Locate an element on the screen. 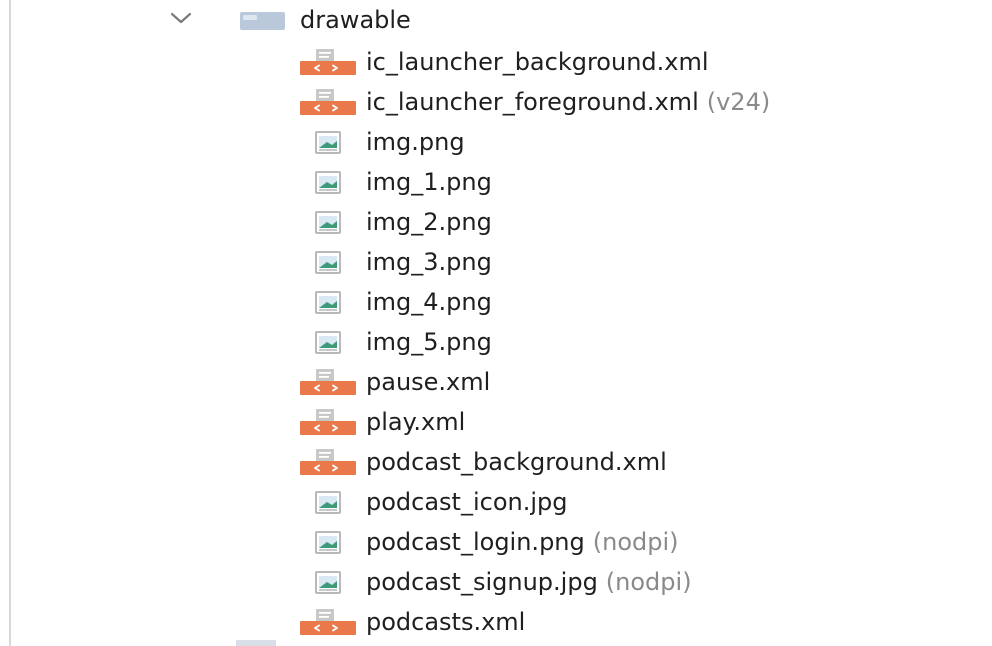 The height and width of the screenshot is (646, 992). tree-file-row: ic_launcher_foreground.xml (v24) is located at coordinates (496, 102).